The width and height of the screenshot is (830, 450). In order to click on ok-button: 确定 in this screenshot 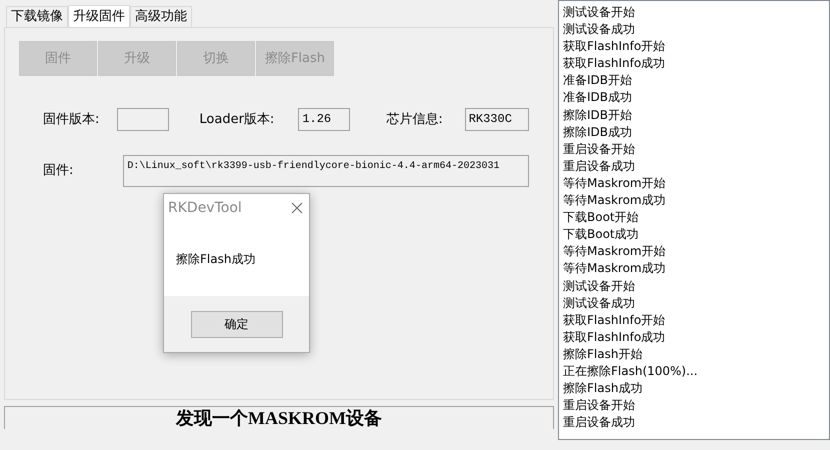, I will do `click(236, 324)`.